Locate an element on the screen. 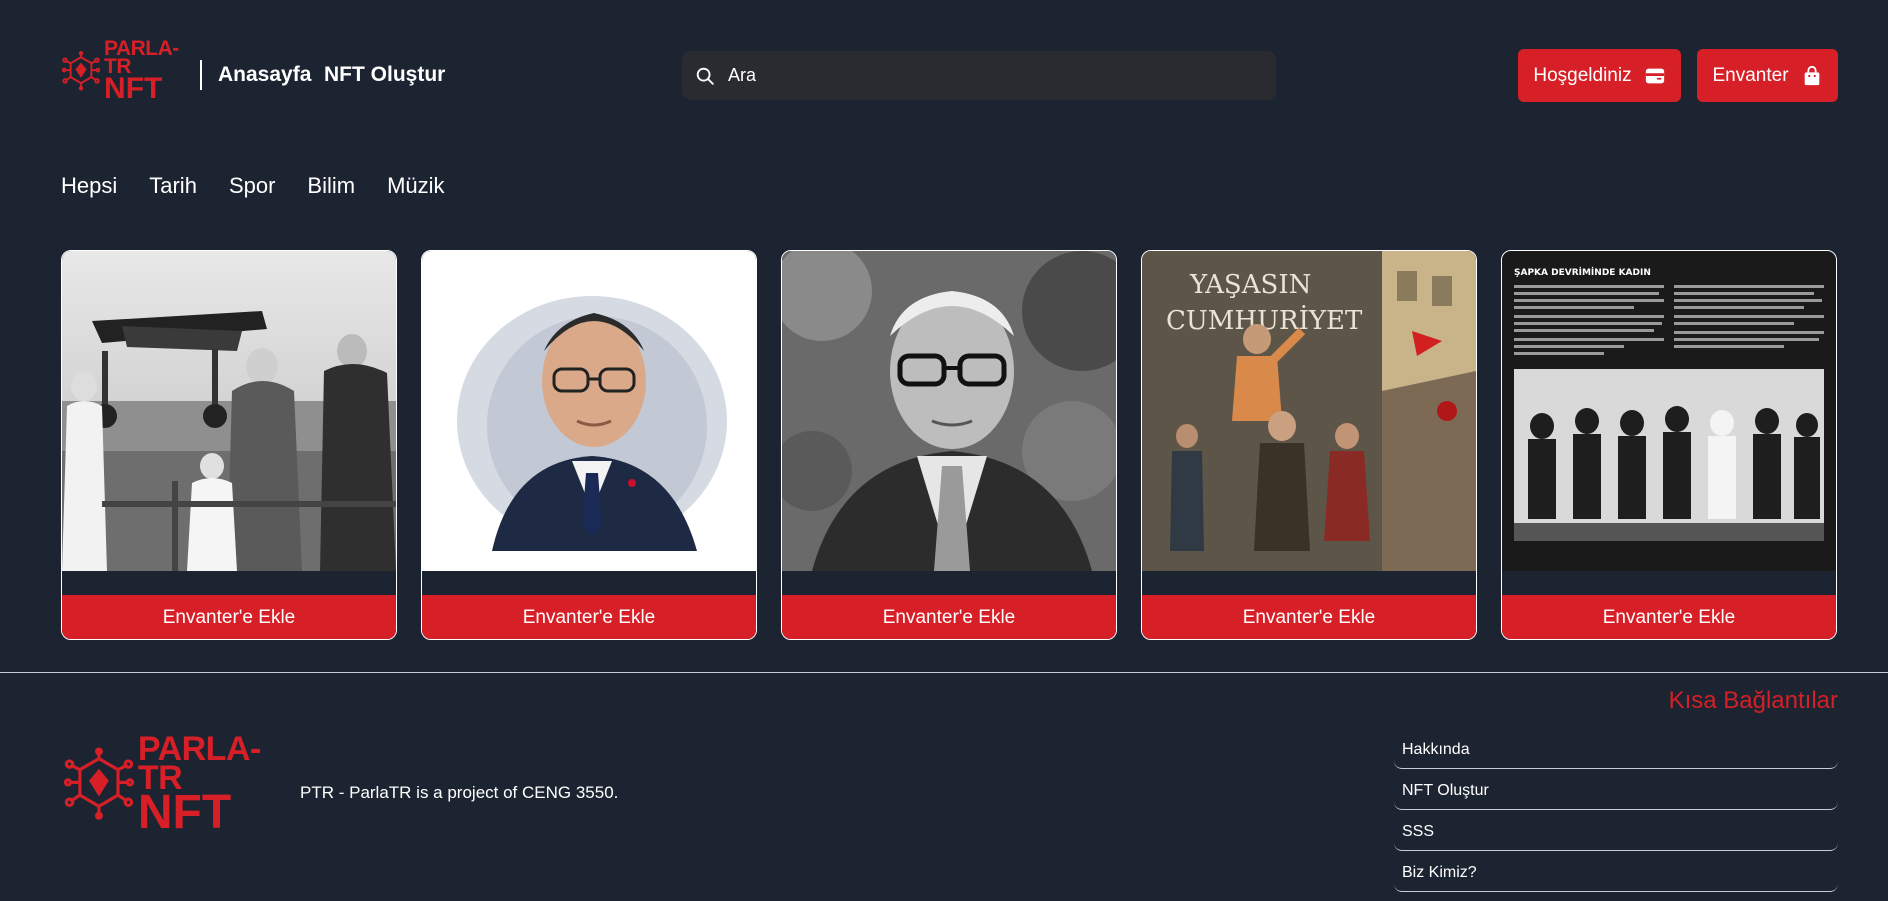 Image resolution: width=1888 pixels, height=901 pixels. quick-link-faq: SSS is located at coordinates (1616, 830).